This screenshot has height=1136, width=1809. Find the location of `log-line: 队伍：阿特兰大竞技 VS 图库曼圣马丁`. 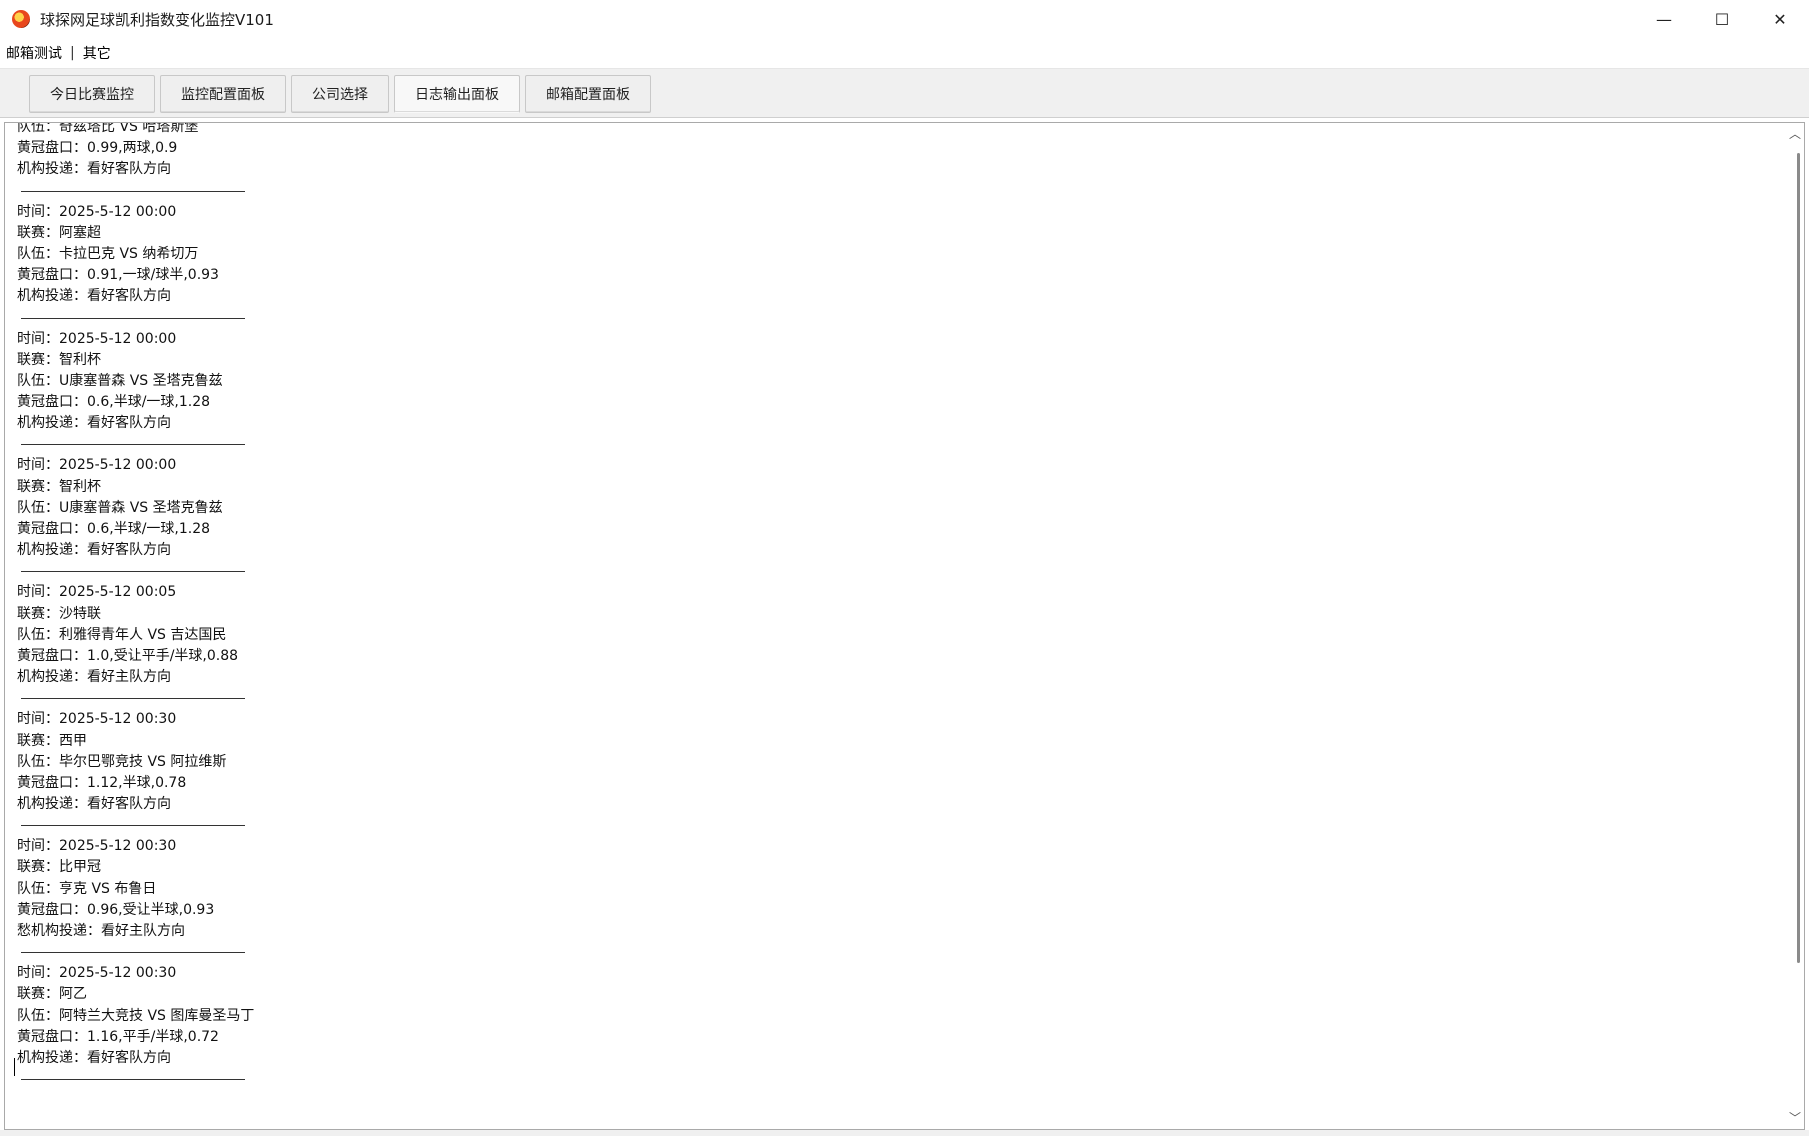

log-line: 队伍：阿特兰大竞技 VS 图库曼圣马丁 is located at coordinates (136, 1015).